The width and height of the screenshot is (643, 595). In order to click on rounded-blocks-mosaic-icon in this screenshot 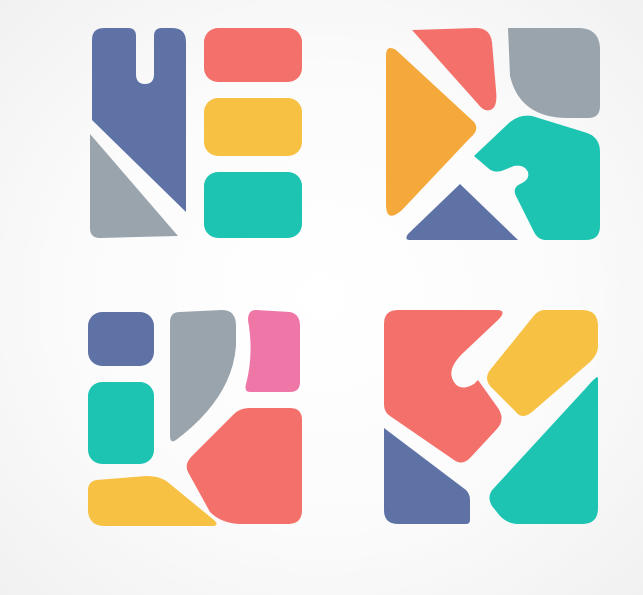, I will do `click(195, 418)`.